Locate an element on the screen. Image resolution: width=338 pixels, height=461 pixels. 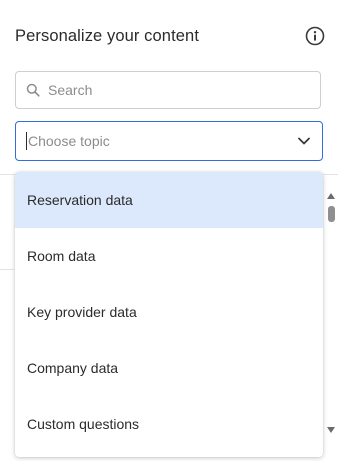
panel-header: Personalize your content is located at coordinates (170, 36).